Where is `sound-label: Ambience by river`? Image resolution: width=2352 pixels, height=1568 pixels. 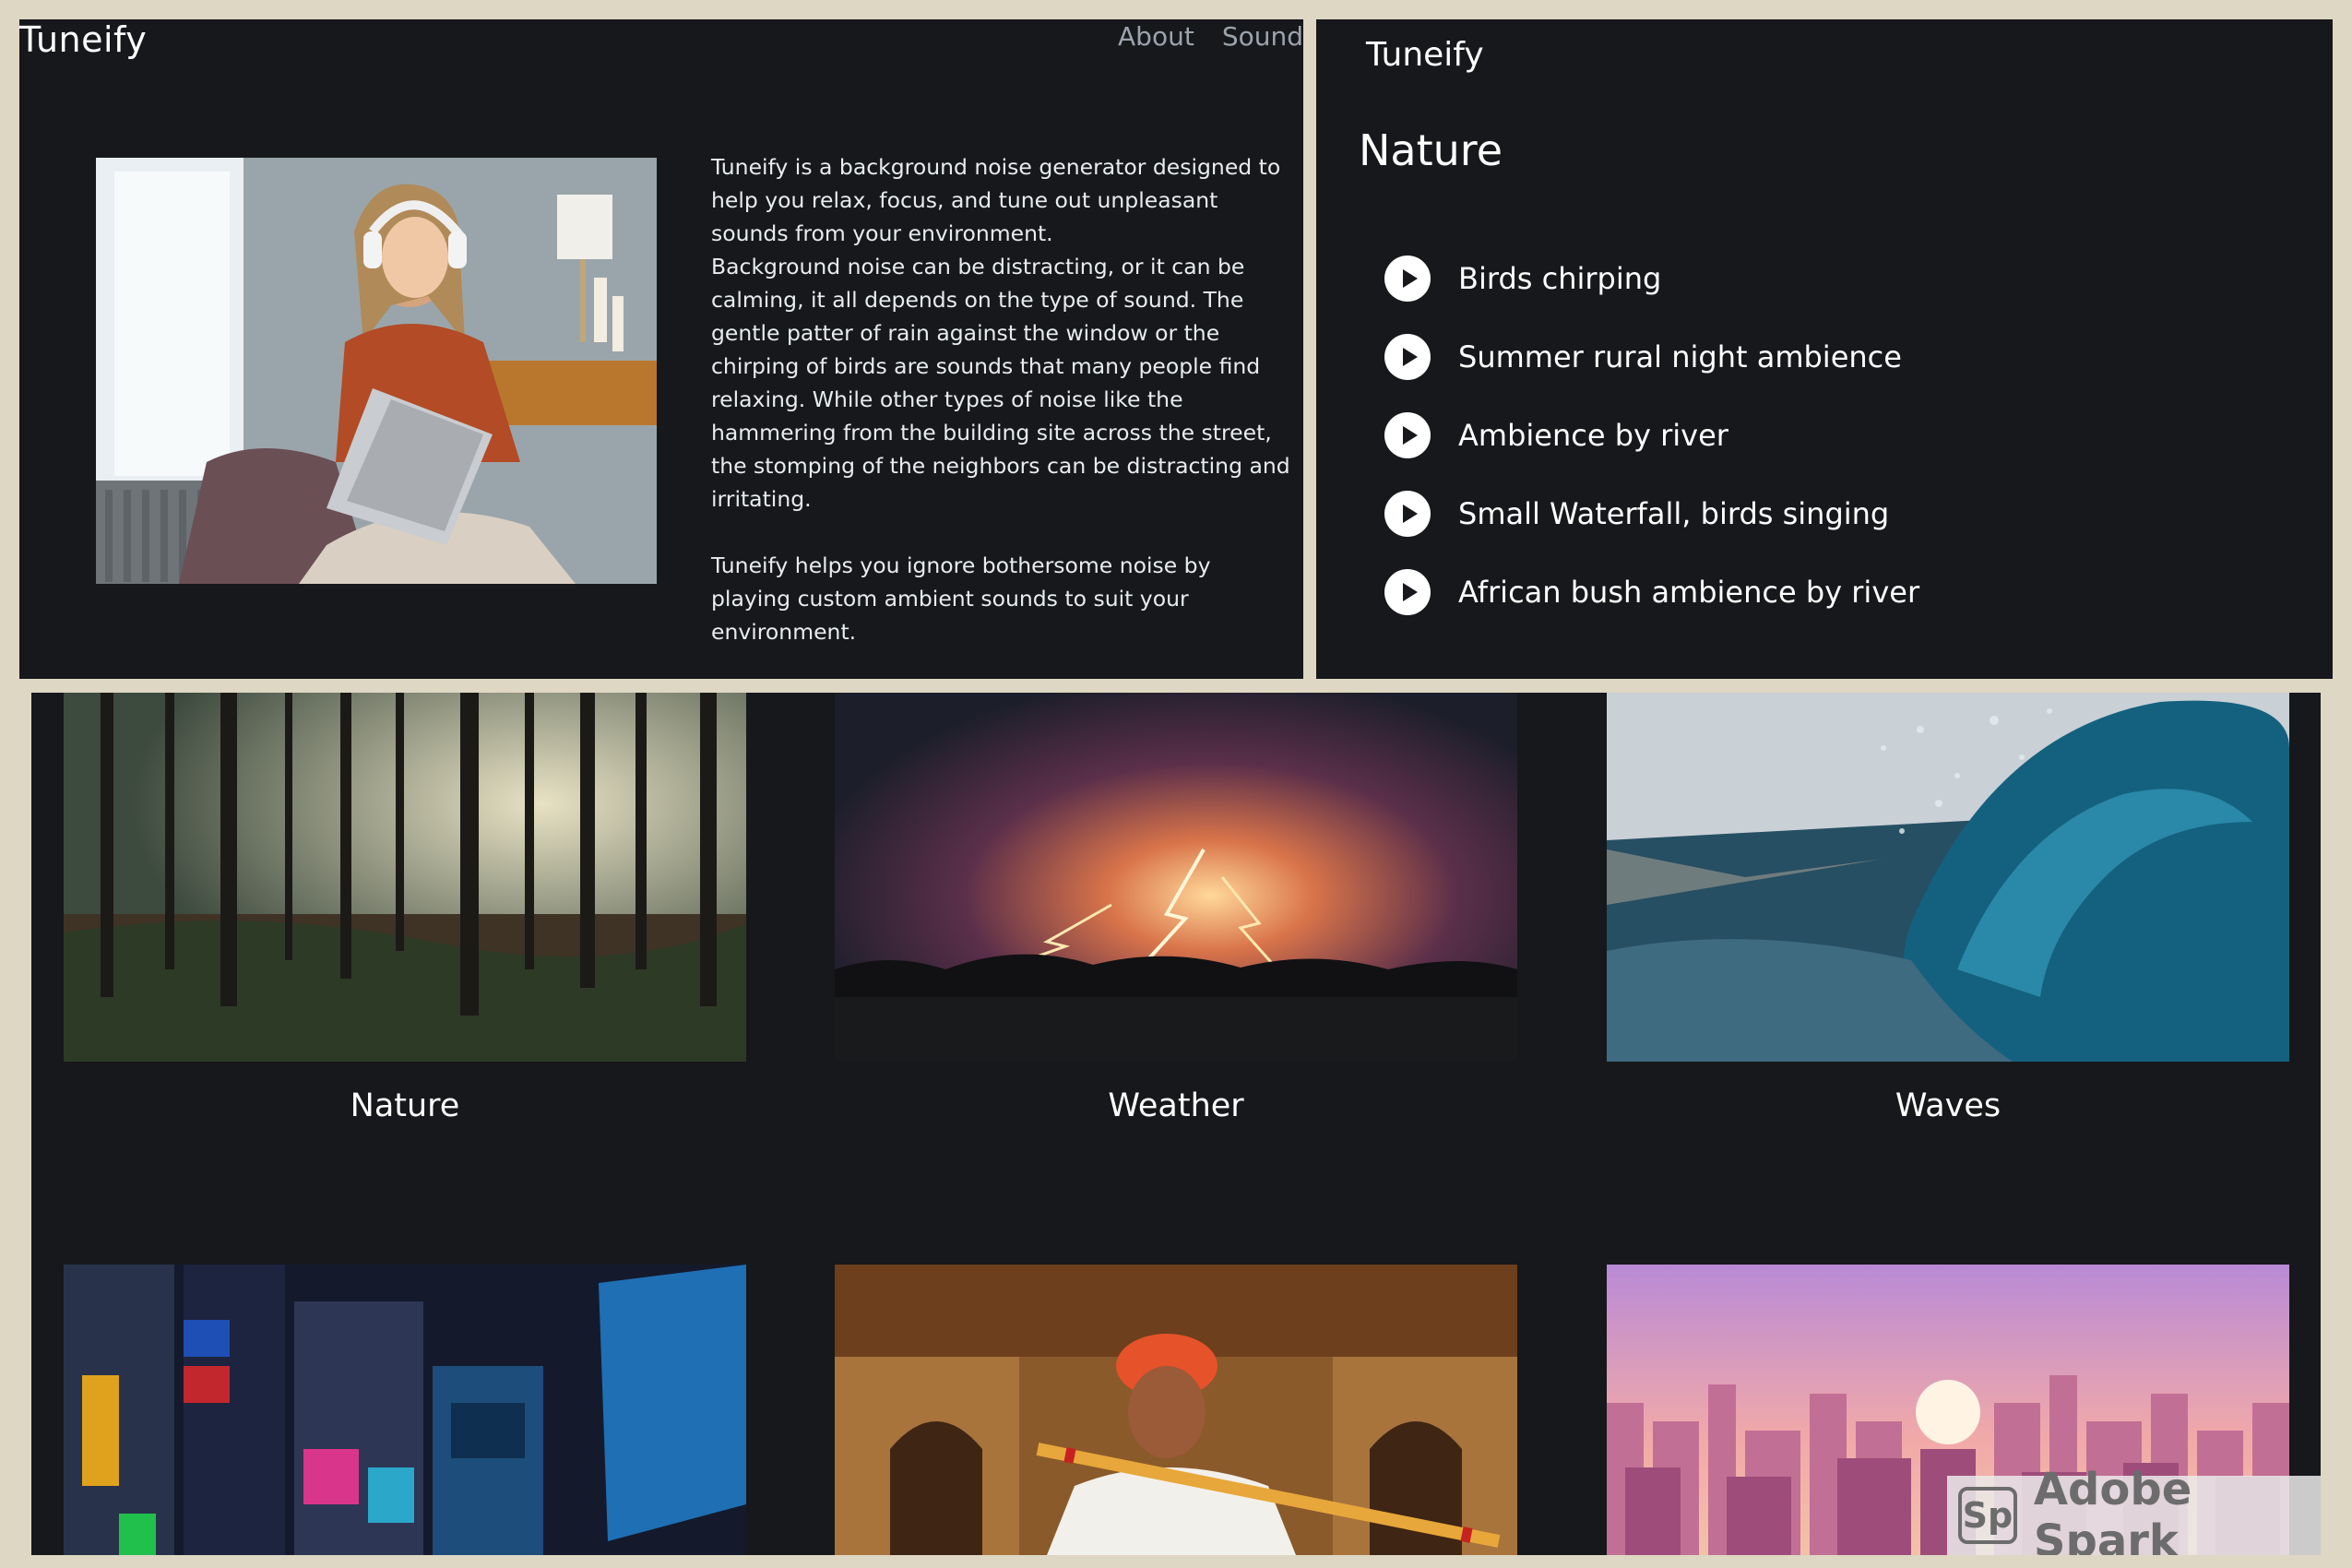
sound-label: Ambience by river is located at coordinates (1593, 435).